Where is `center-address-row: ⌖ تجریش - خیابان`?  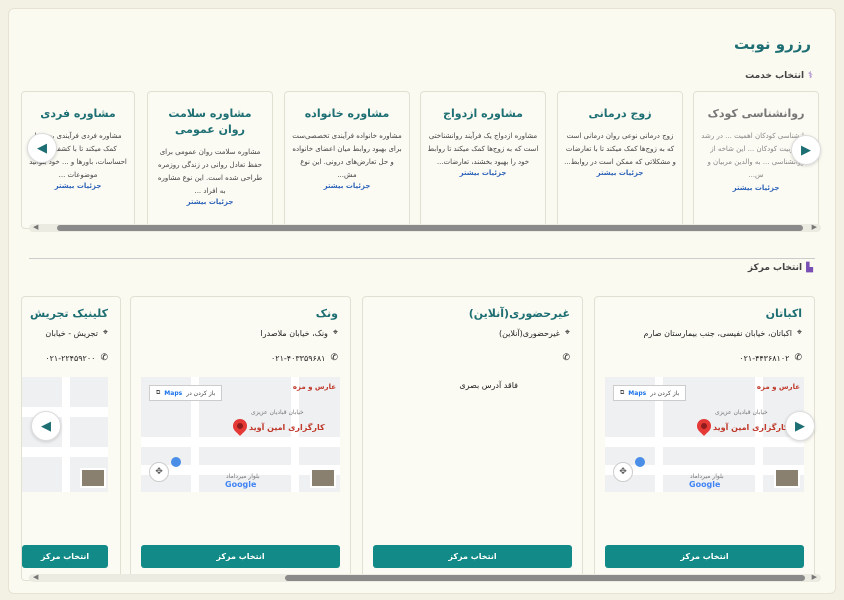 center-address-row: ⌖ تجریش - خیابان is located at coordinates (76, 333).